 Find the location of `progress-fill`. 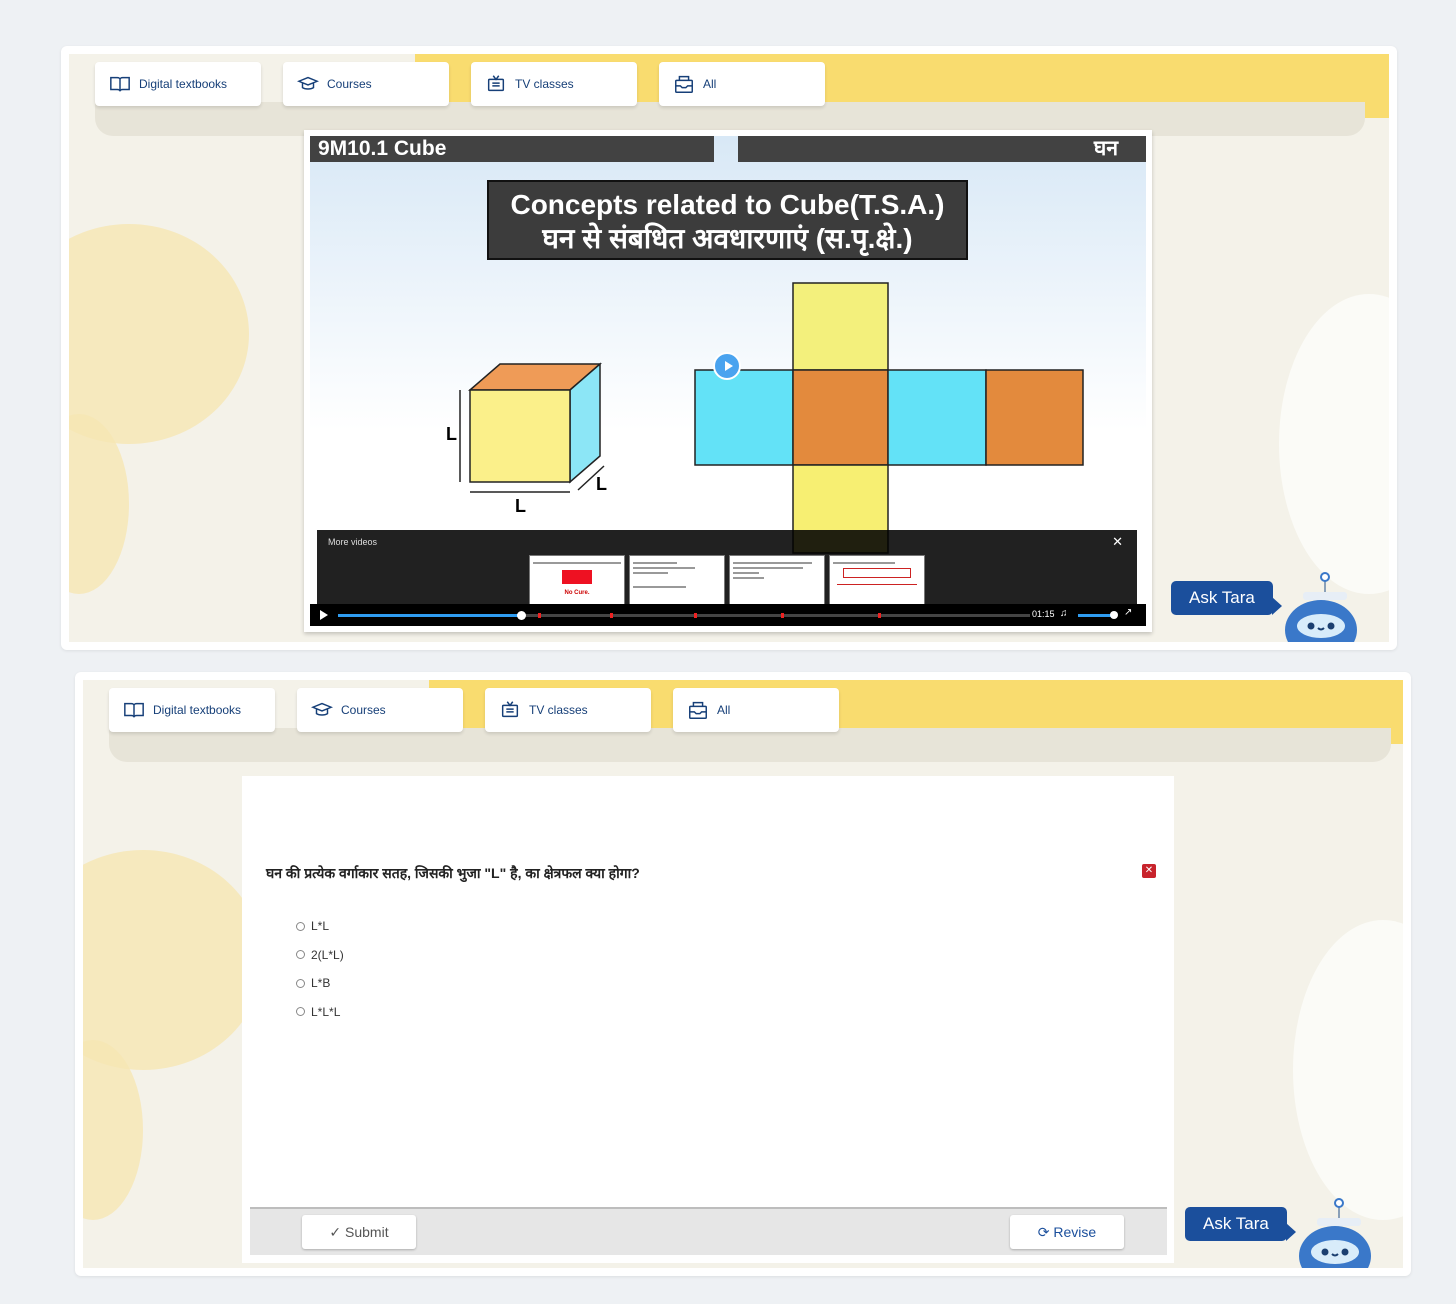

progress-fill is located at coordinates (430, 615).